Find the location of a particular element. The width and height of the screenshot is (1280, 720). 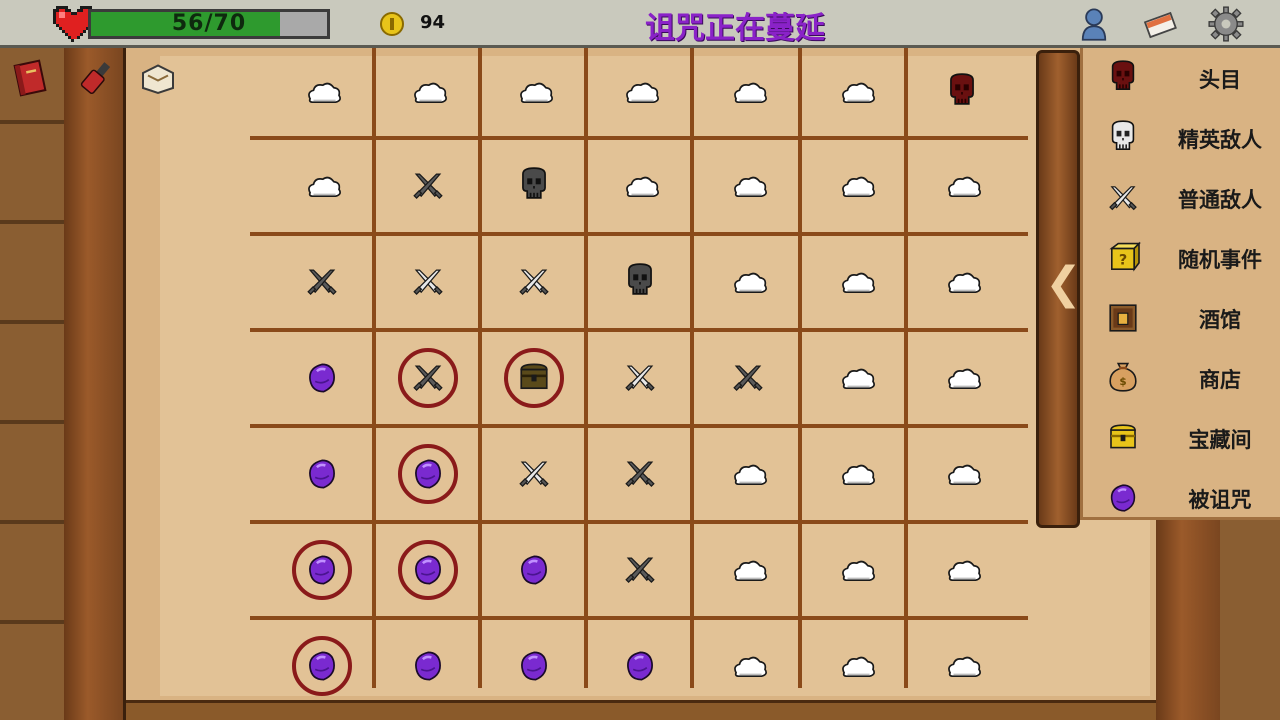

legend-label: 精英敌人 is located at coordinates (1220, 140).